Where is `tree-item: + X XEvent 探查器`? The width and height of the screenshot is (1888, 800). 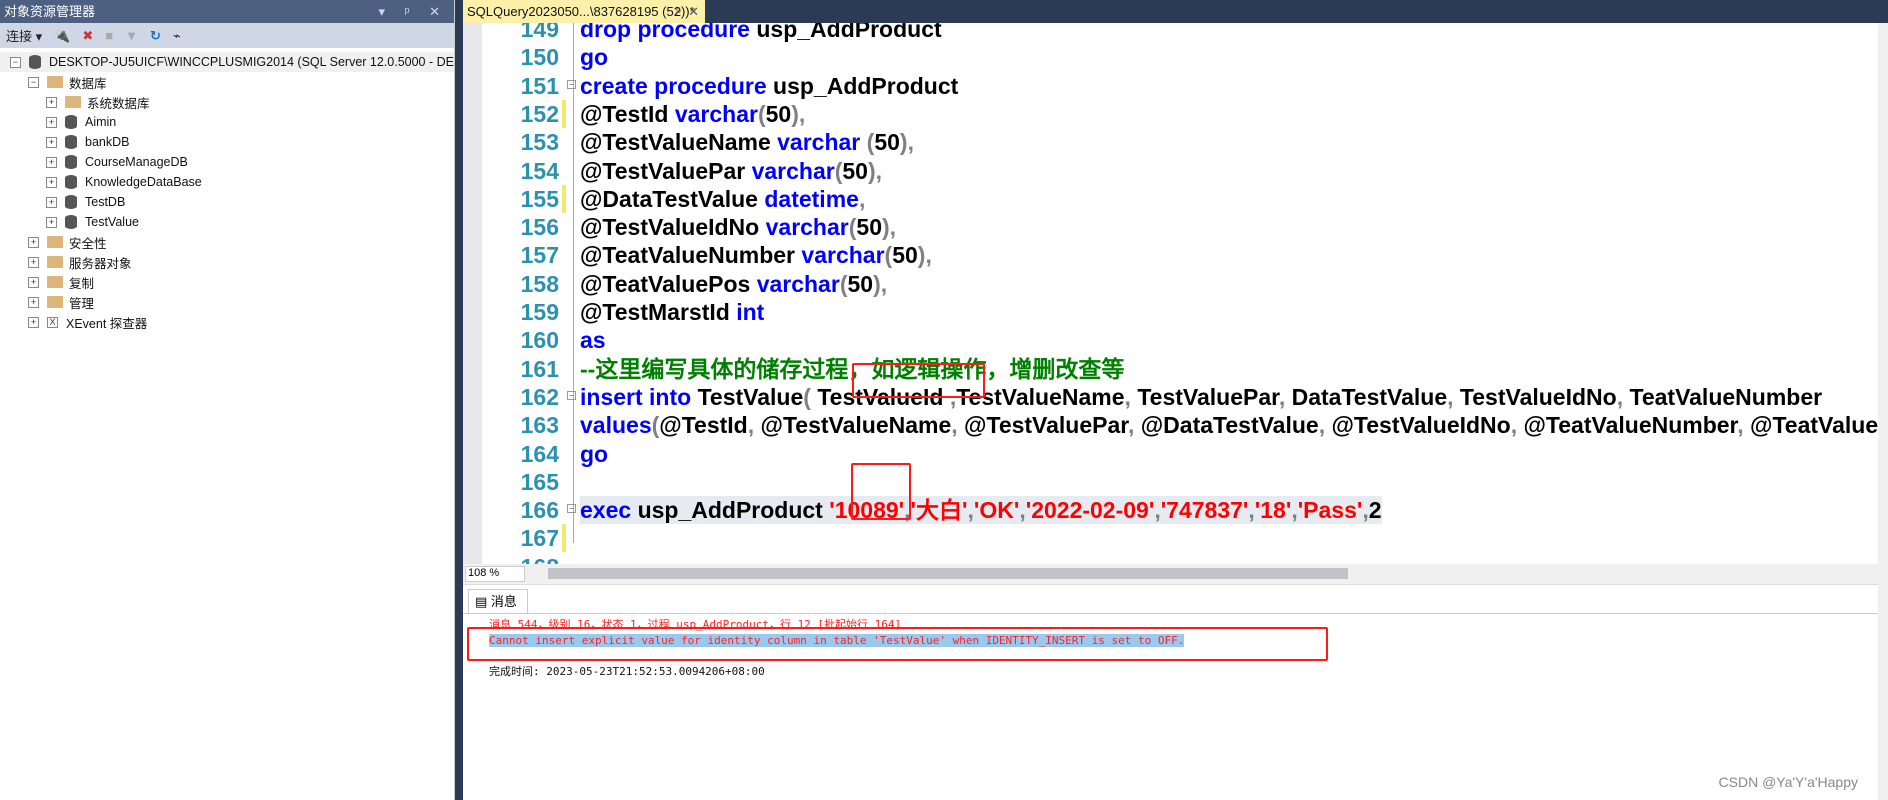 tree-item: + X XEvent 探查器 is located at coordinates (227, 322).